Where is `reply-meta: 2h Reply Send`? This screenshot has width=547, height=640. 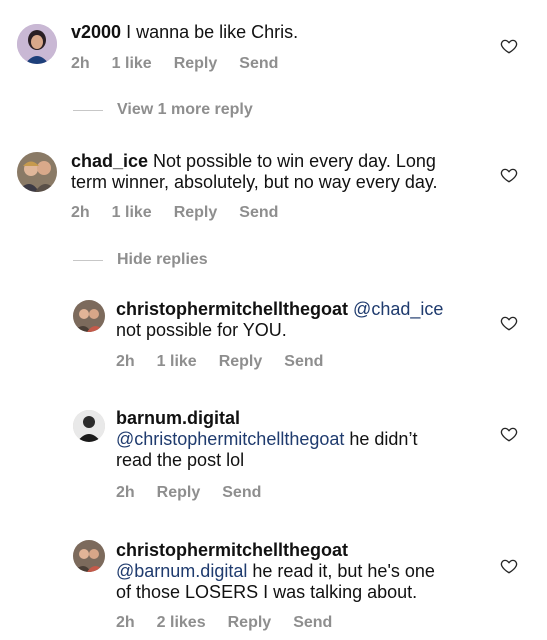 reply-meta: 2h Reply Send is located at coordinates (199, 493).